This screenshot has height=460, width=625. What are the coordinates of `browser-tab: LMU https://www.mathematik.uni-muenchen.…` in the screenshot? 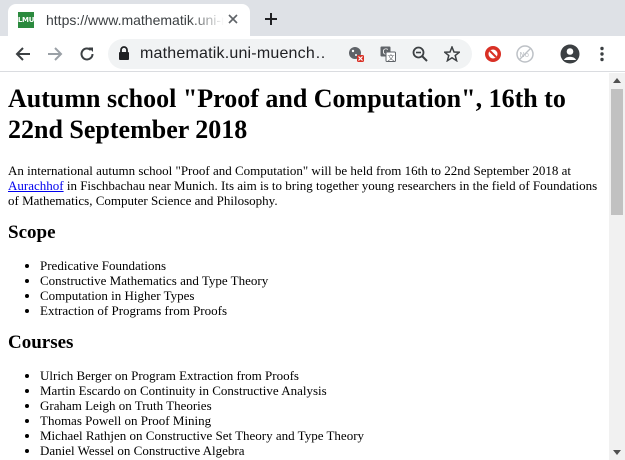 It's located at (129, 20).